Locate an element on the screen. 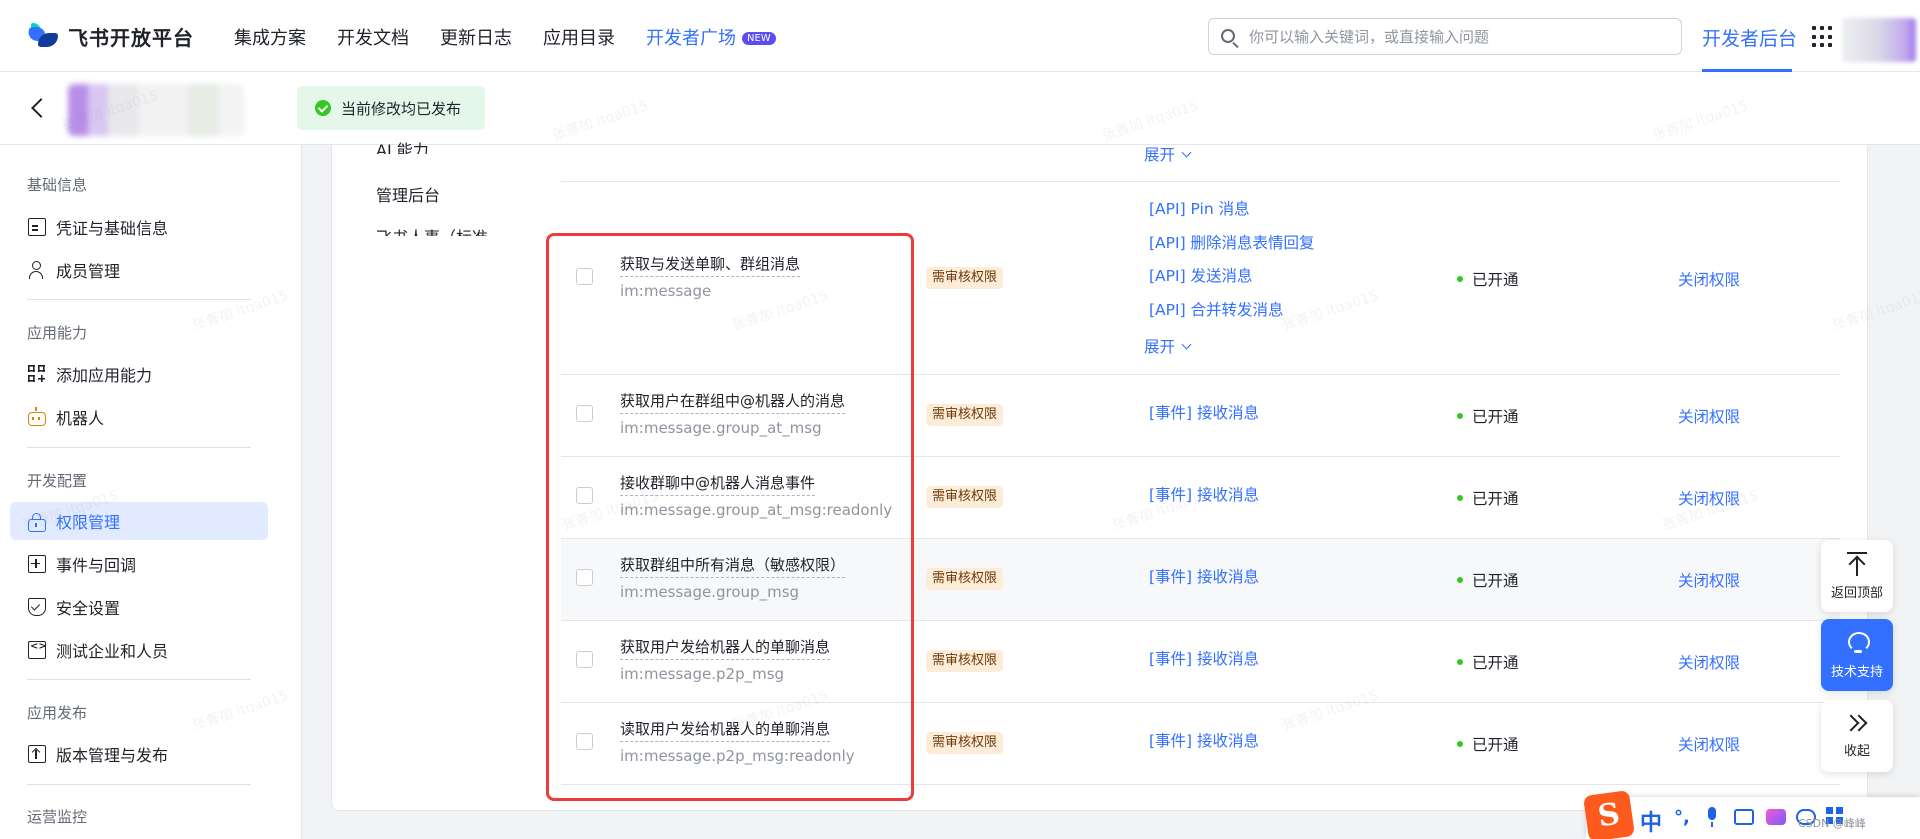  robot-icon is located at coordinates (37, 416).